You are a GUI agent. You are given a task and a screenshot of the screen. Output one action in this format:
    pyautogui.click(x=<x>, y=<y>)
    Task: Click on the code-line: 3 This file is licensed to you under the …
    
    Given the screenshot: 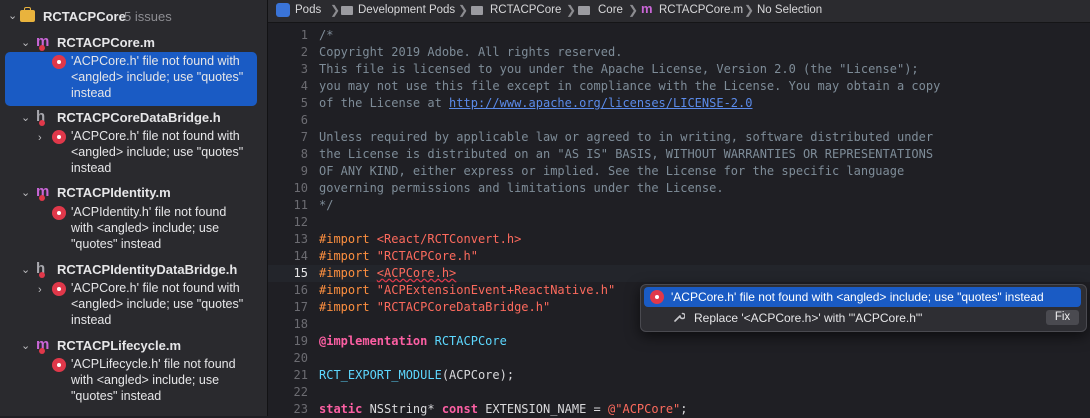 What is the action you would take?
    pyautogui.click(x=679, y=69)
    